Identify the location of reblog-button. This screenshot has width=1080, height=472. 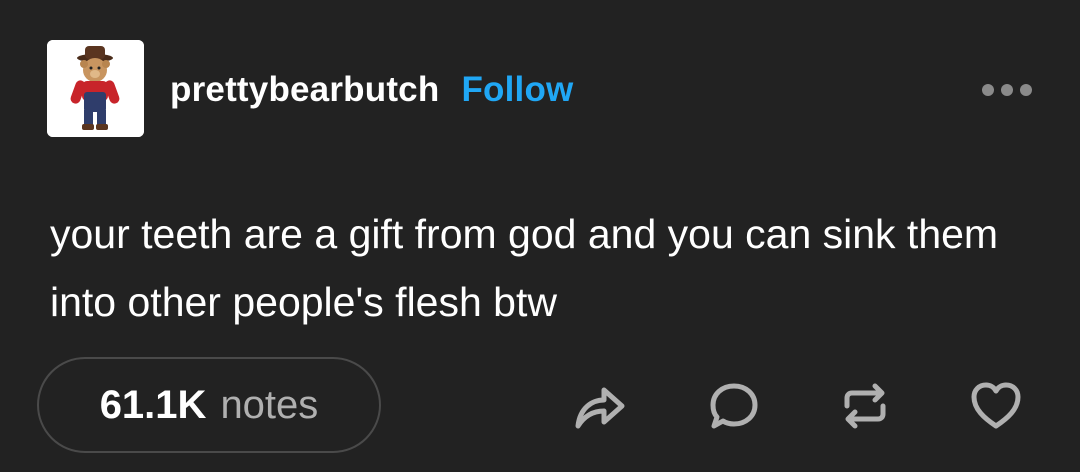
(865, 406).